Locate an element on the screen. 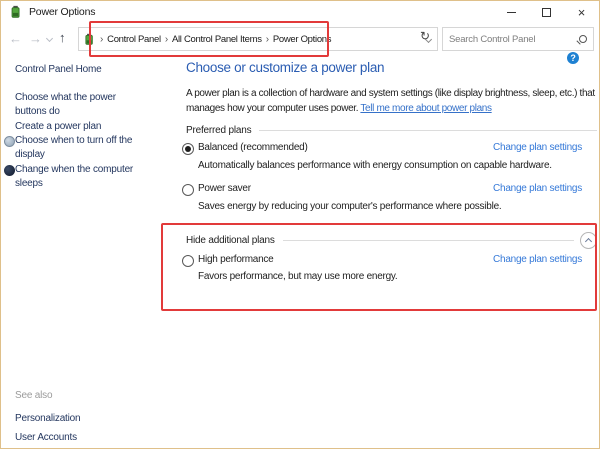 This screenshot has width=600, height=453. preferred-plans-header: Preferred plans is located at coordinates (391, 130).